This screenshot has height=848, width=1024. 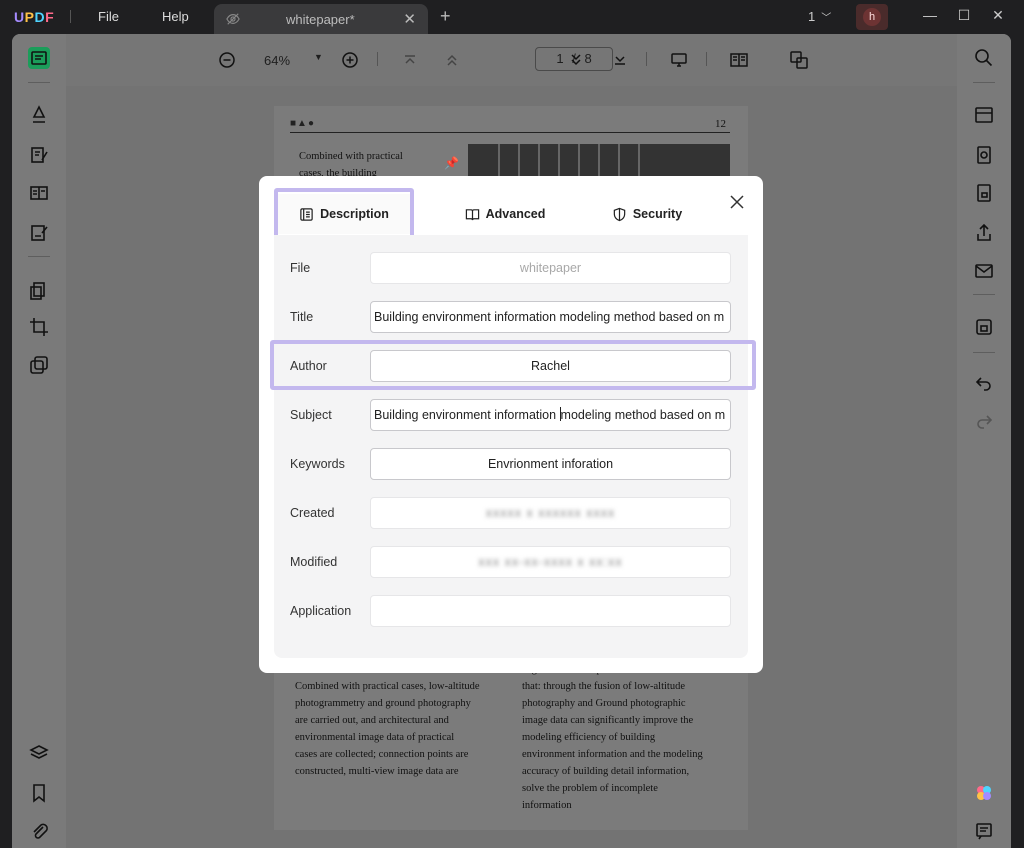 I want to click on form-icon, so click(x=39, y=233).